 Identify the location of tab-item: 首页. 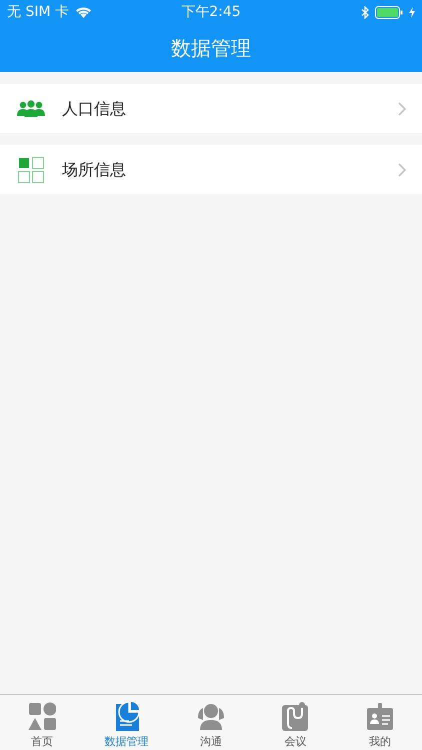
(42, 722).